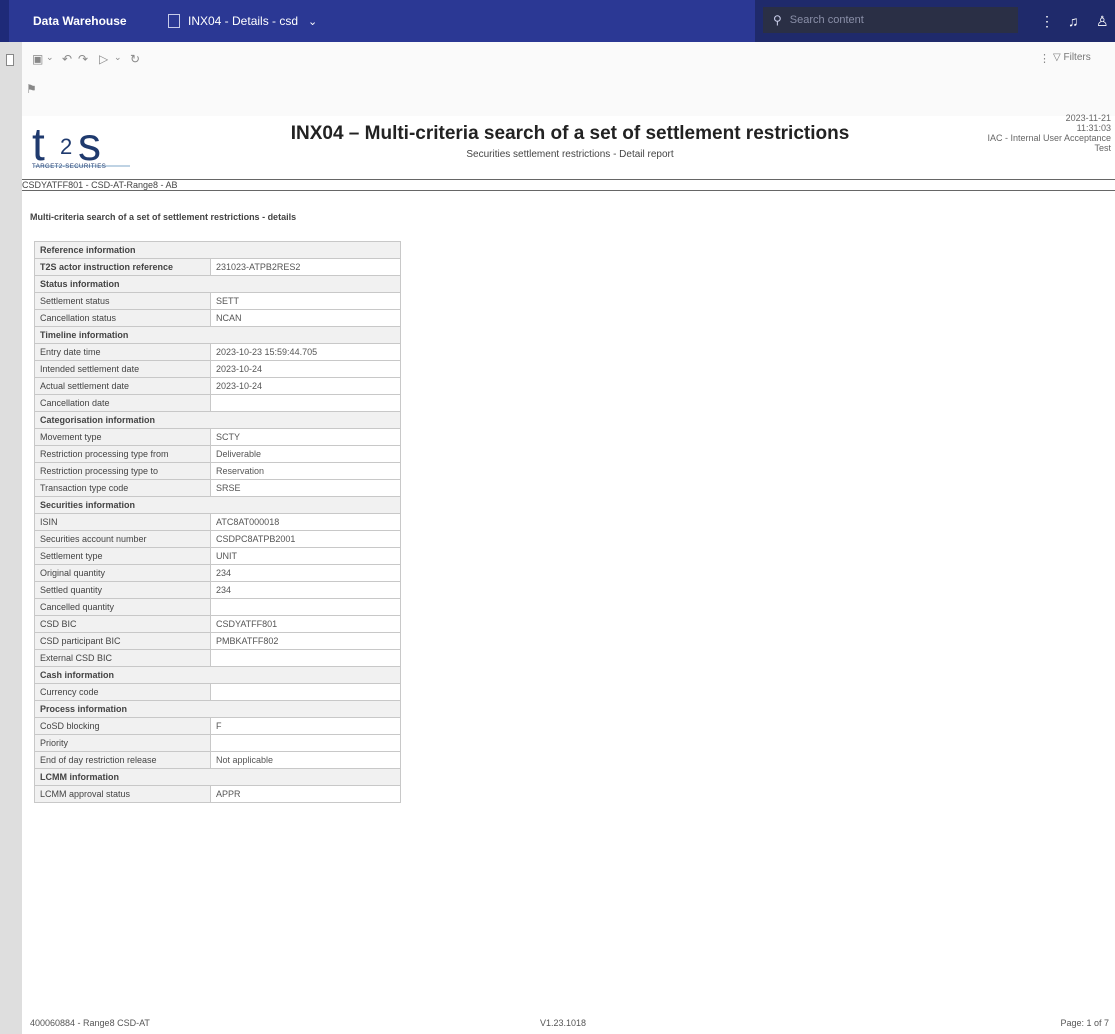  I want to click on report-date: 2023-11-21, so click(1088, 118).